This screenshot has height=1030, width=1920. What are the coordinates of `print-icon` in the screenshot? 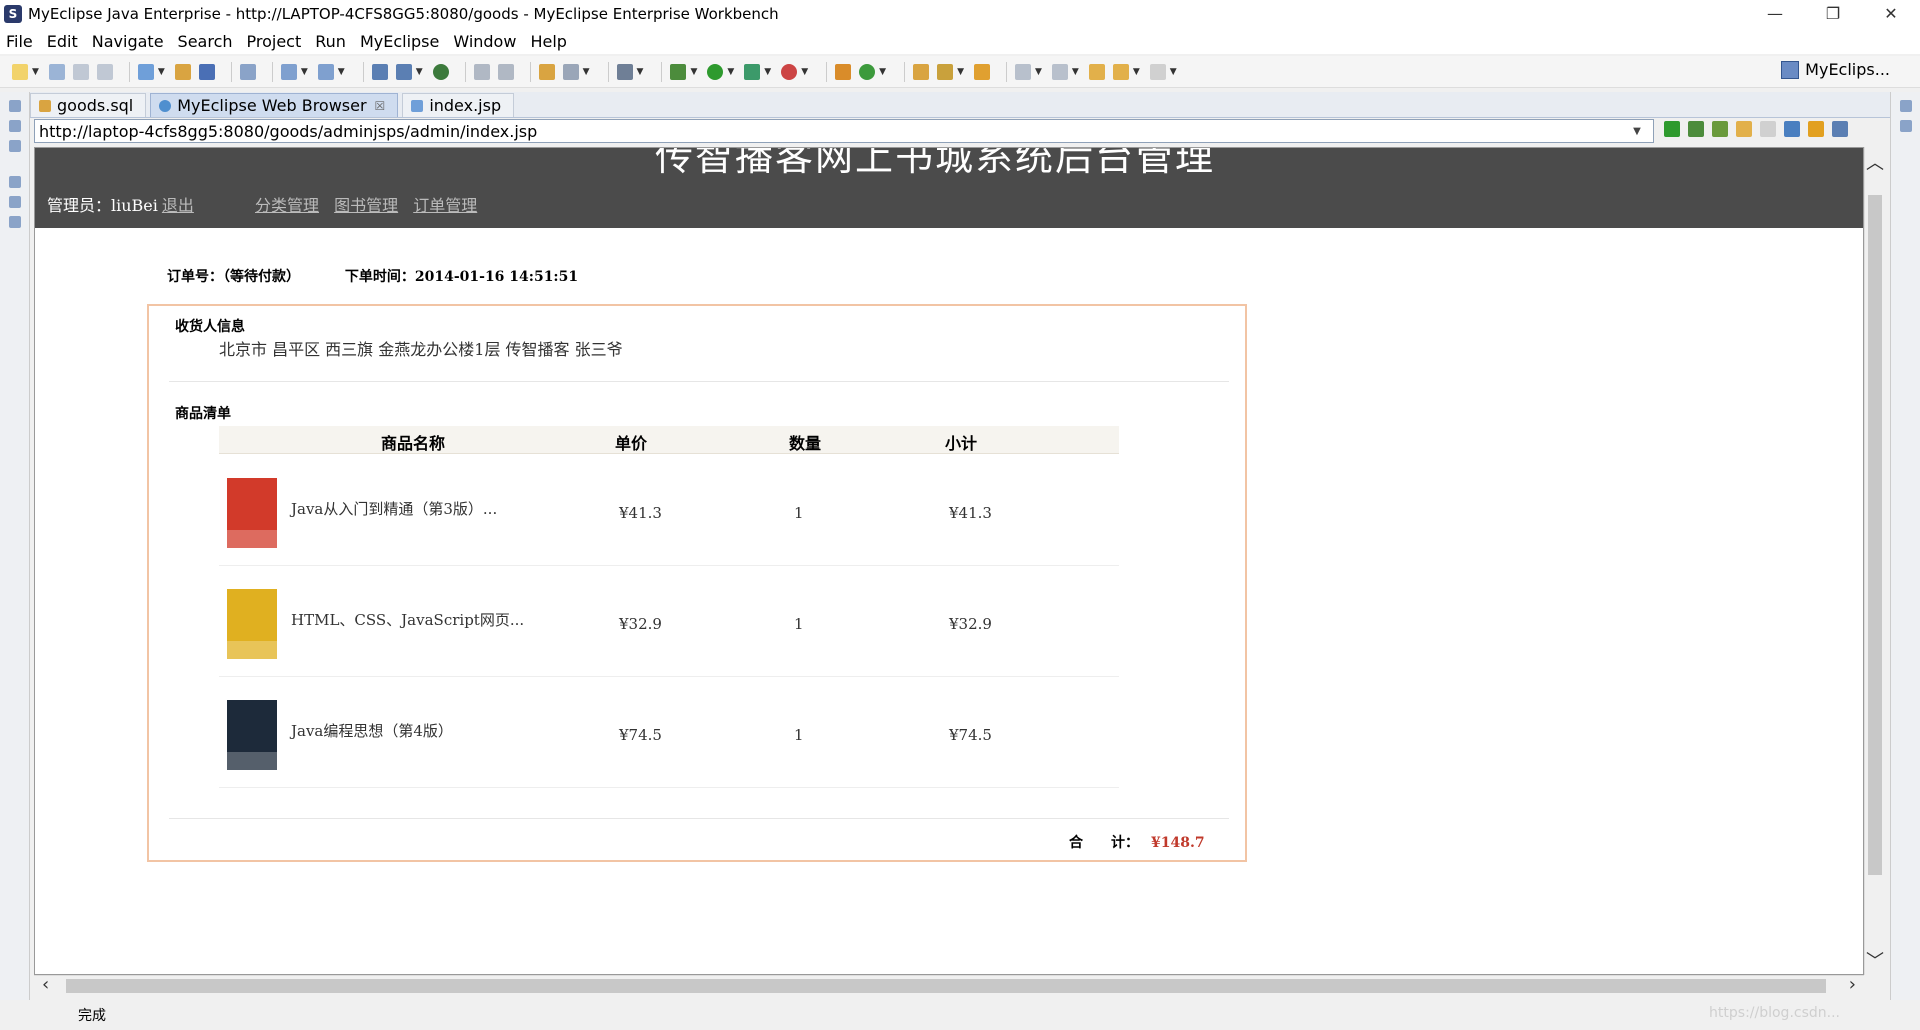 It's located at (104, 71).